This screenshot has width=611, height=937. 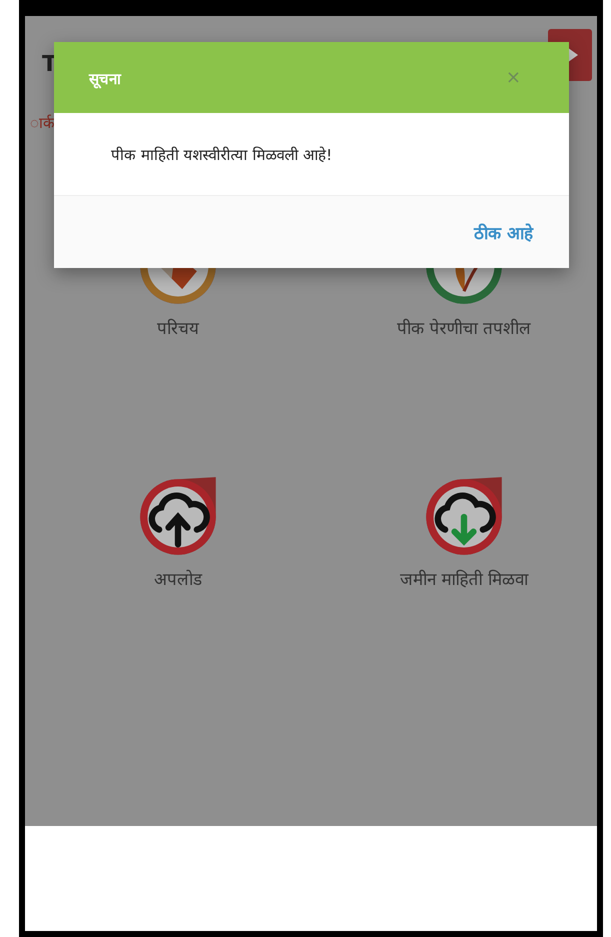 What do you see at coordinates (105, 78) in the screenshot?
I see `dialog-title: सूचना` at bounding box center [105, 78].